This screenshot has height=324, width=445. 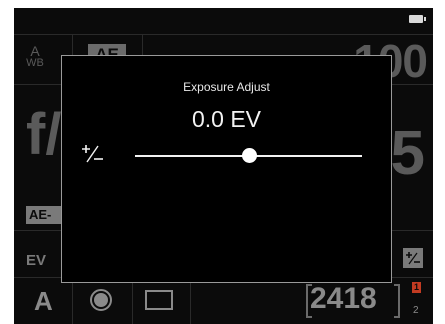 What do you see at coordinates (35, 63) in the screenshot?
I see `wb-label: WB` at bounding box center [35, 63].